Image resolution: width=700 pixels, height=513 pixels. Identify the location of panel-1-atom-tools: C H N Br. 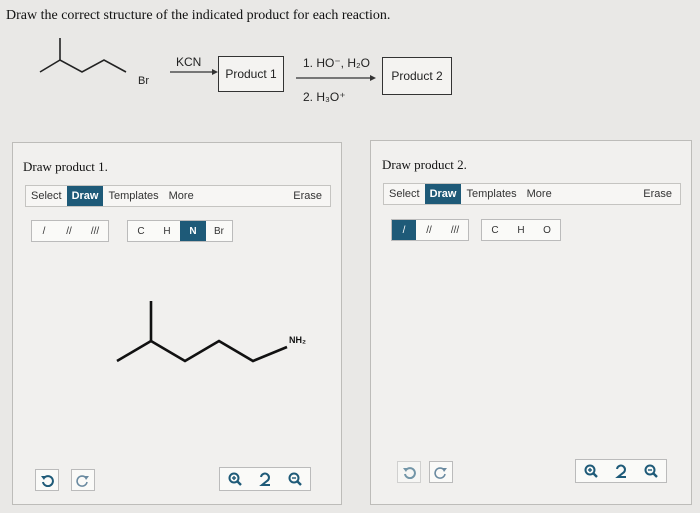
(180, 231).